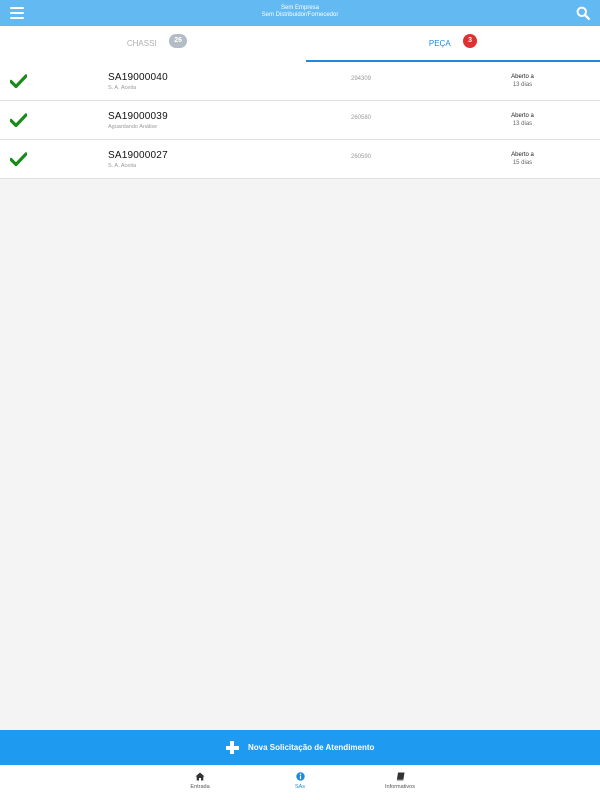  What do you see at coordinates (361, 118) in the screenshot?
I see `sa-code: 260580` at bounding box center [361, 118].